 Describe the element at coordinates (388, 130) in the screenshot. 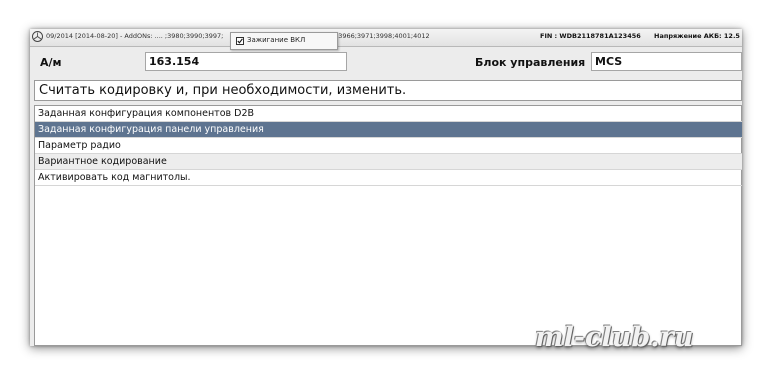

I see `list-item-selected: Заданная конфигурация панели управления` at that location.